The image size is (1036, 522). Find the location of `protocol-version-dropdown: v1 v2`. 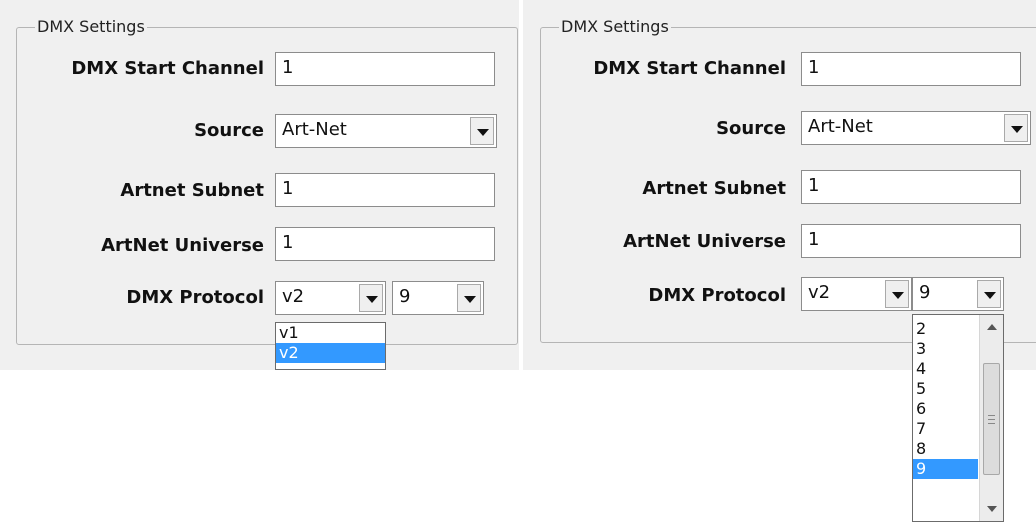

protocol-version-dropdown: v1 v2 is located at coordinates (330, 346).